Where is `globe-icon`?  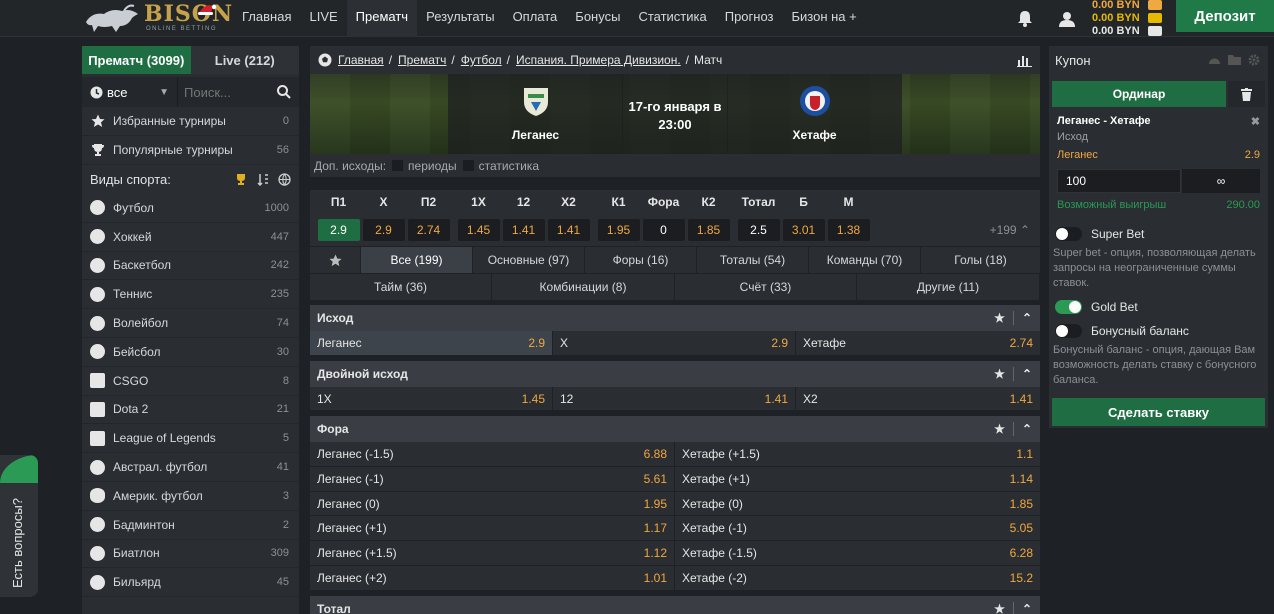 globe-icon is located at coordinates (284, 179).